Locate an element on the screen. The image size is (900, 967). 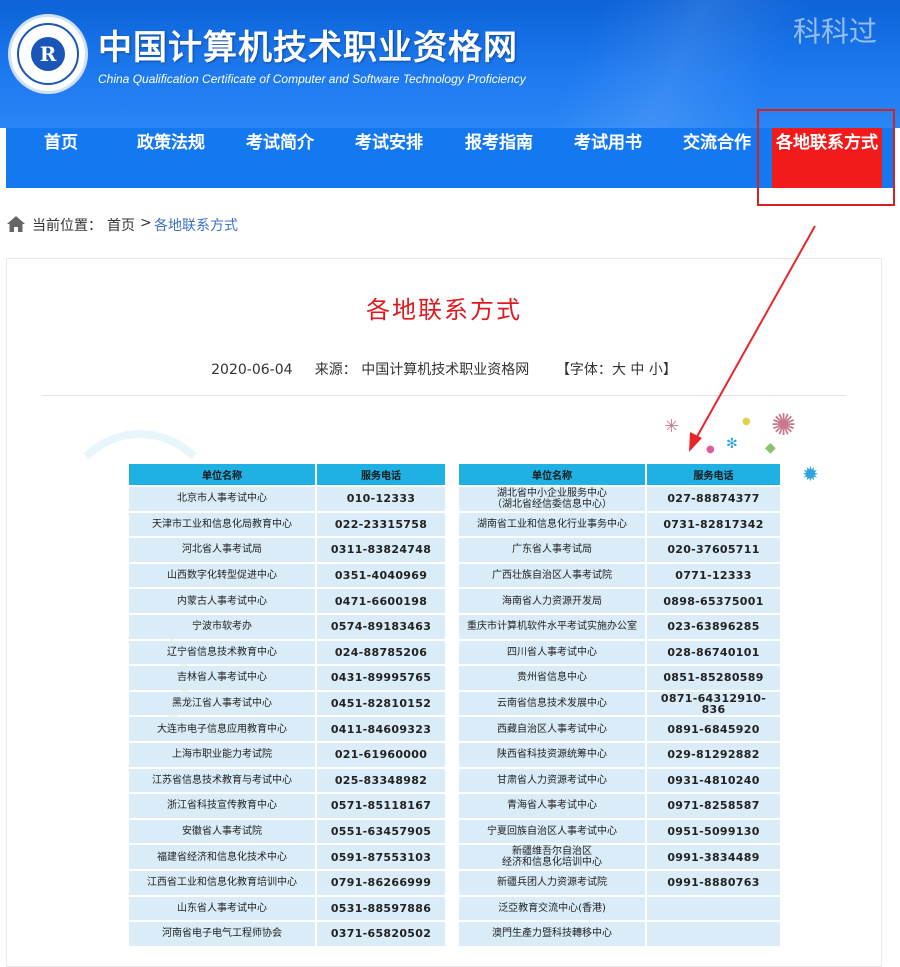
table-row: 宁波市软考办 0574-89183463 is located at coordinates (287, 626).